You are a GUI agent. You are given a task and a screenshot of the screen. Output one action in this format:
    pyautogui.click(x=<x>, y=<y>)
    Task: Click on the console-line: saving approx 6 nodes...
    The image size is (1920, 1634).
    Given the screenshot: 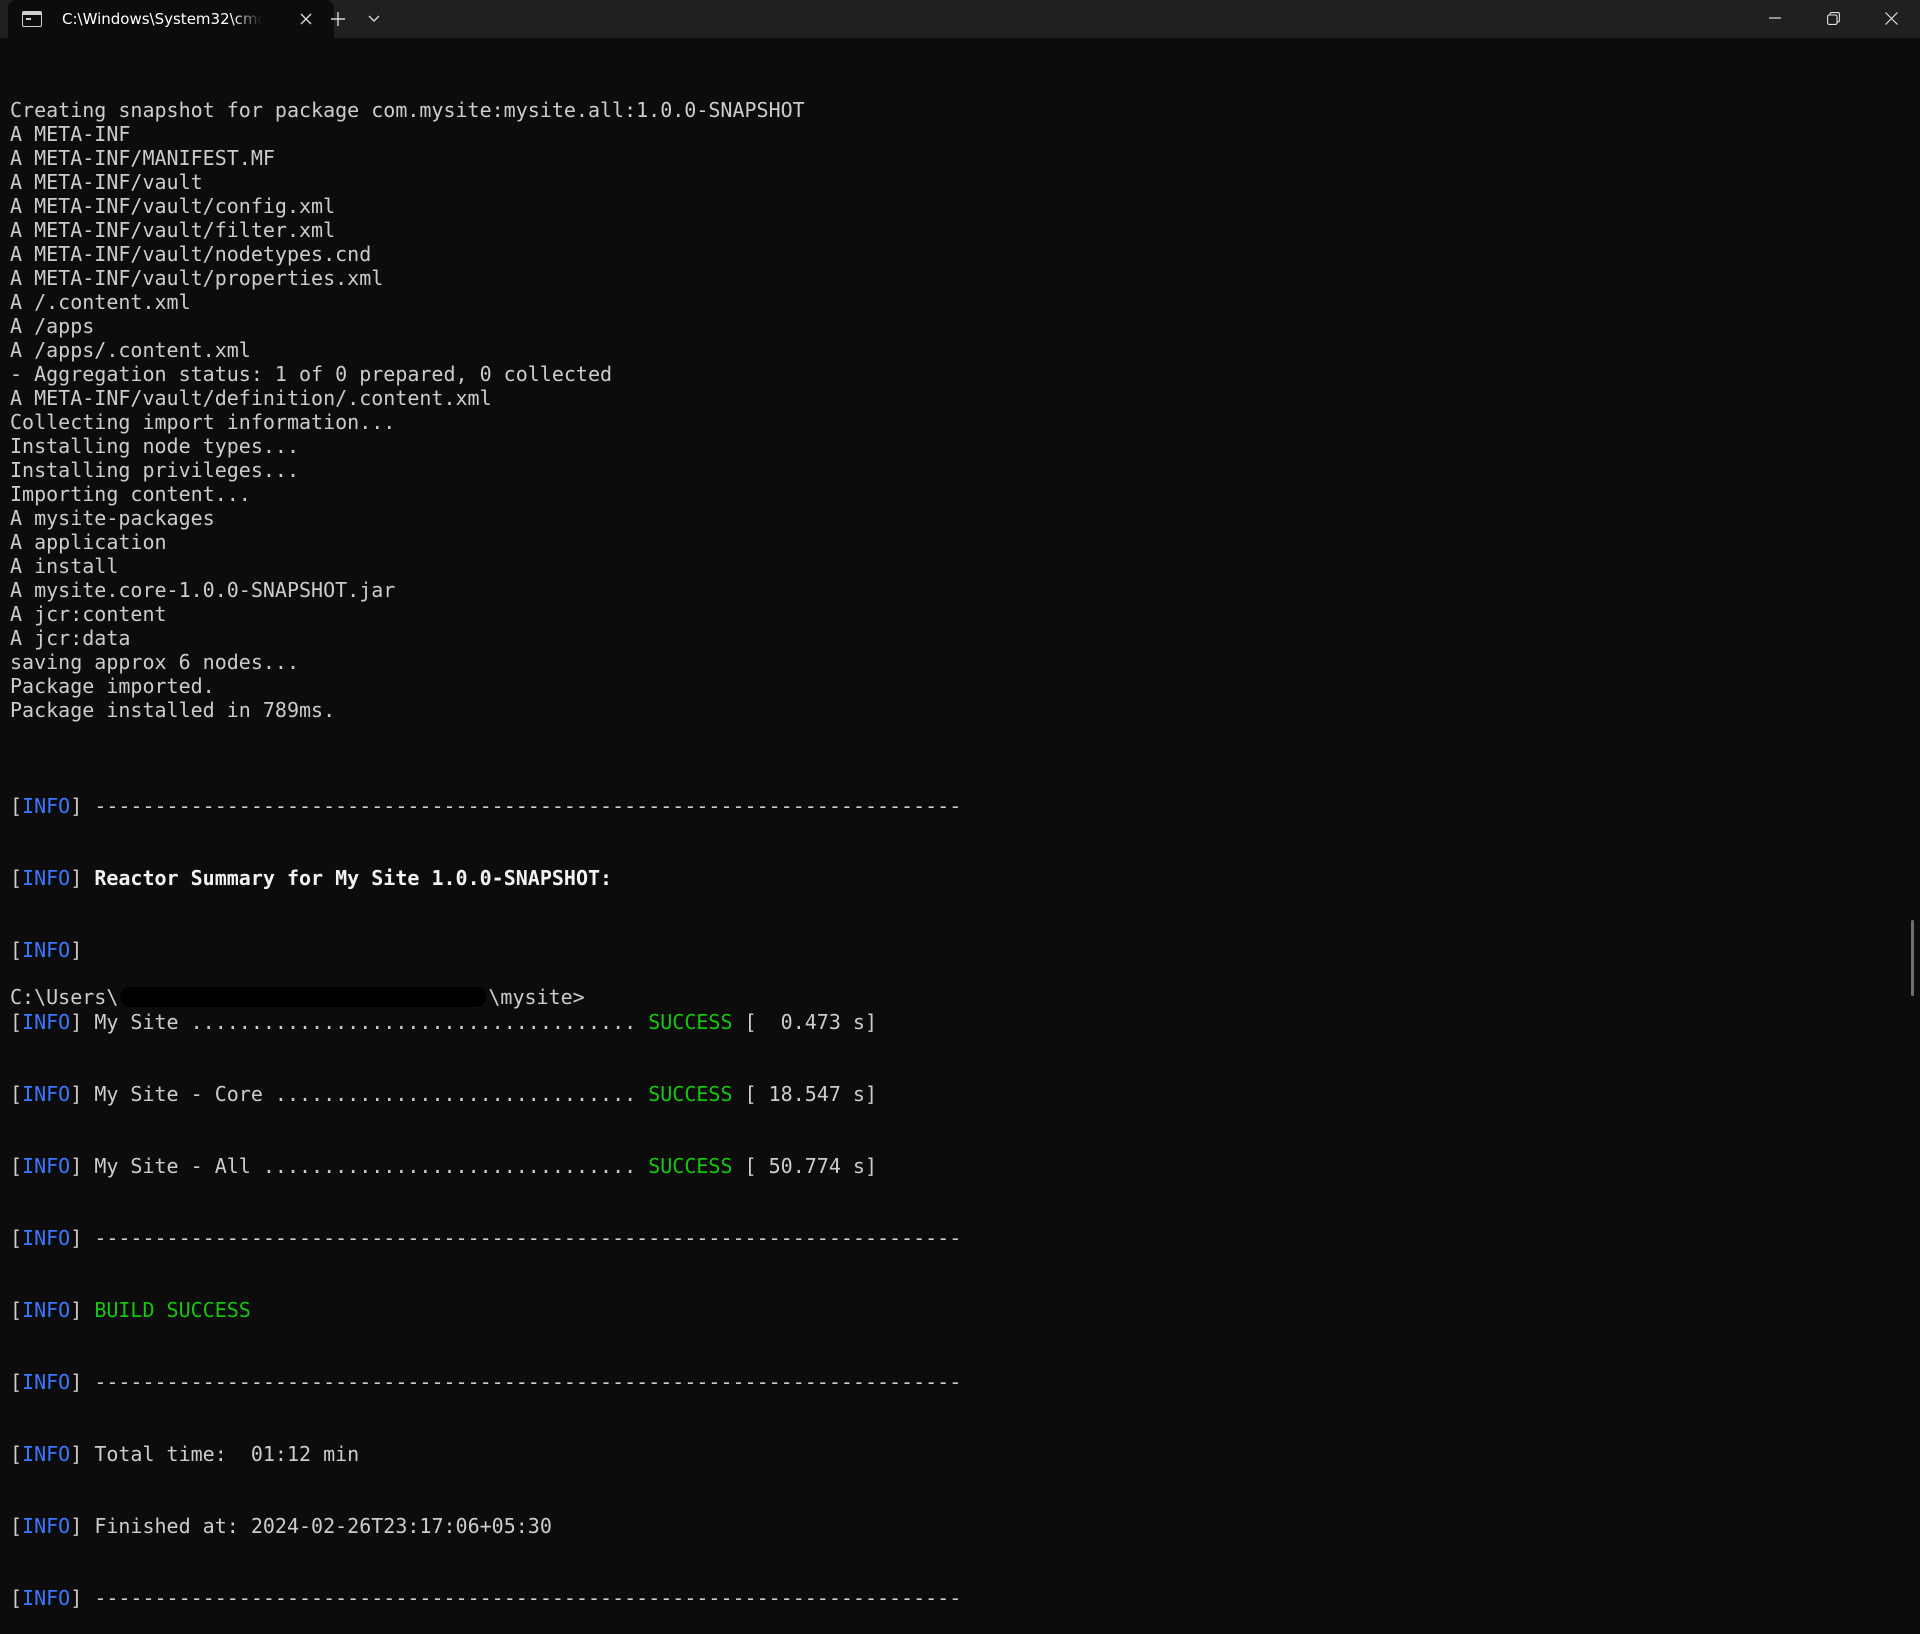 What is the action you would take?
    pyautogui.click(x=154, y=662)
    